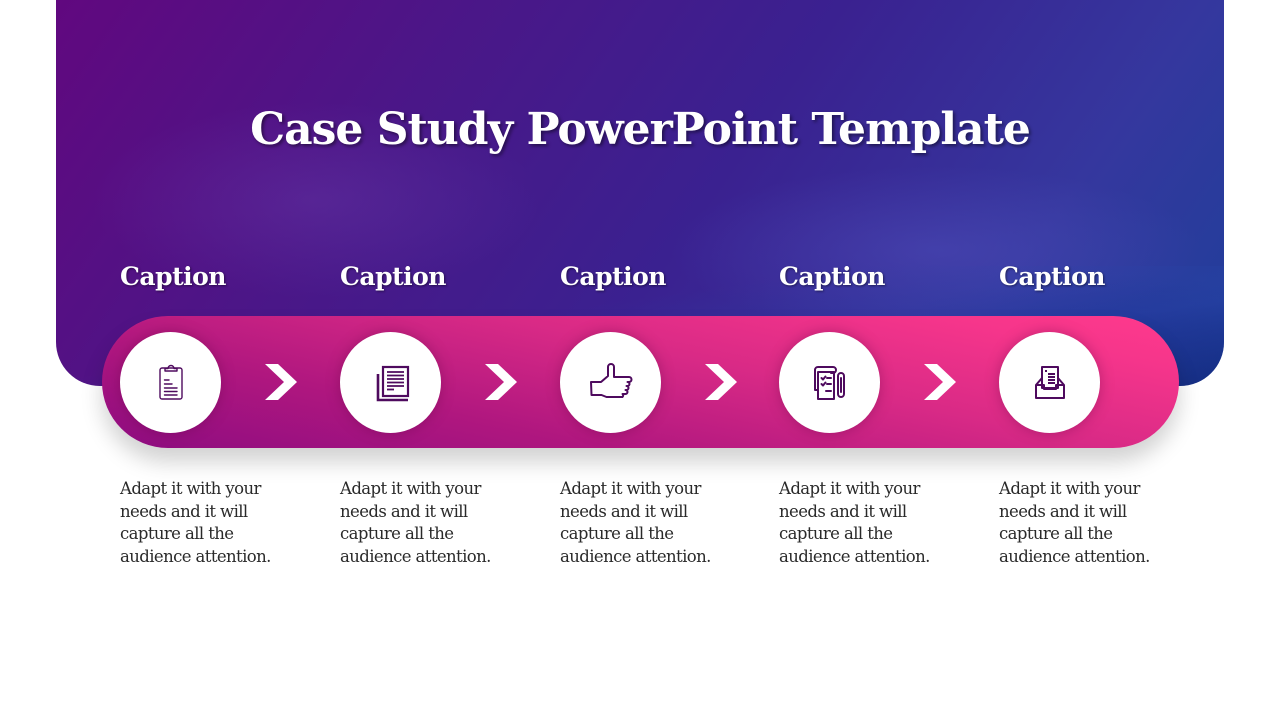 The image size is (1280, 720). I want to click on checklist-pen-icon, so click(829, 382).